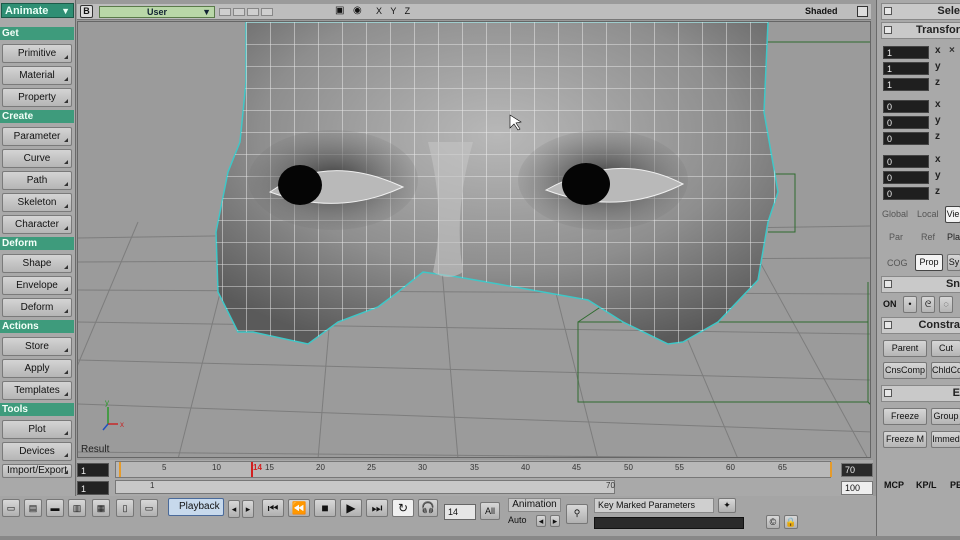  I want to click on global-toggle: Global, so click(895, 214).